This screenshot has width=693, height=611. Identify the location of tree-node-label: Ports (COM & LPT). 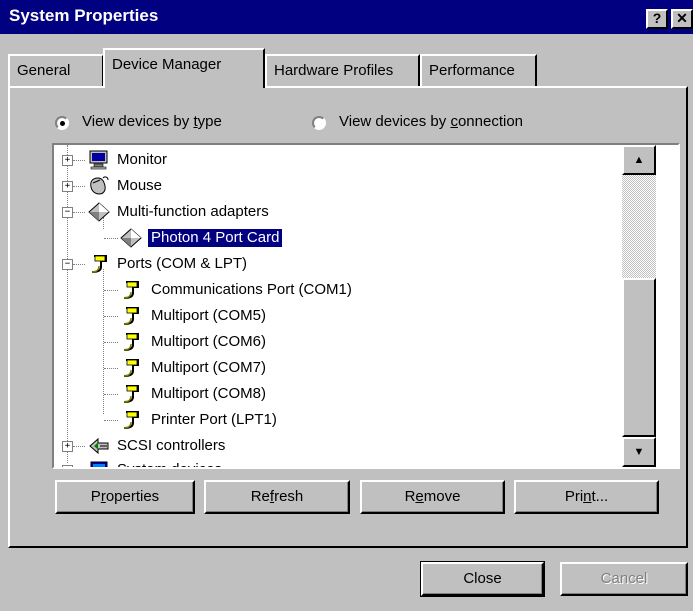
(182, 263).